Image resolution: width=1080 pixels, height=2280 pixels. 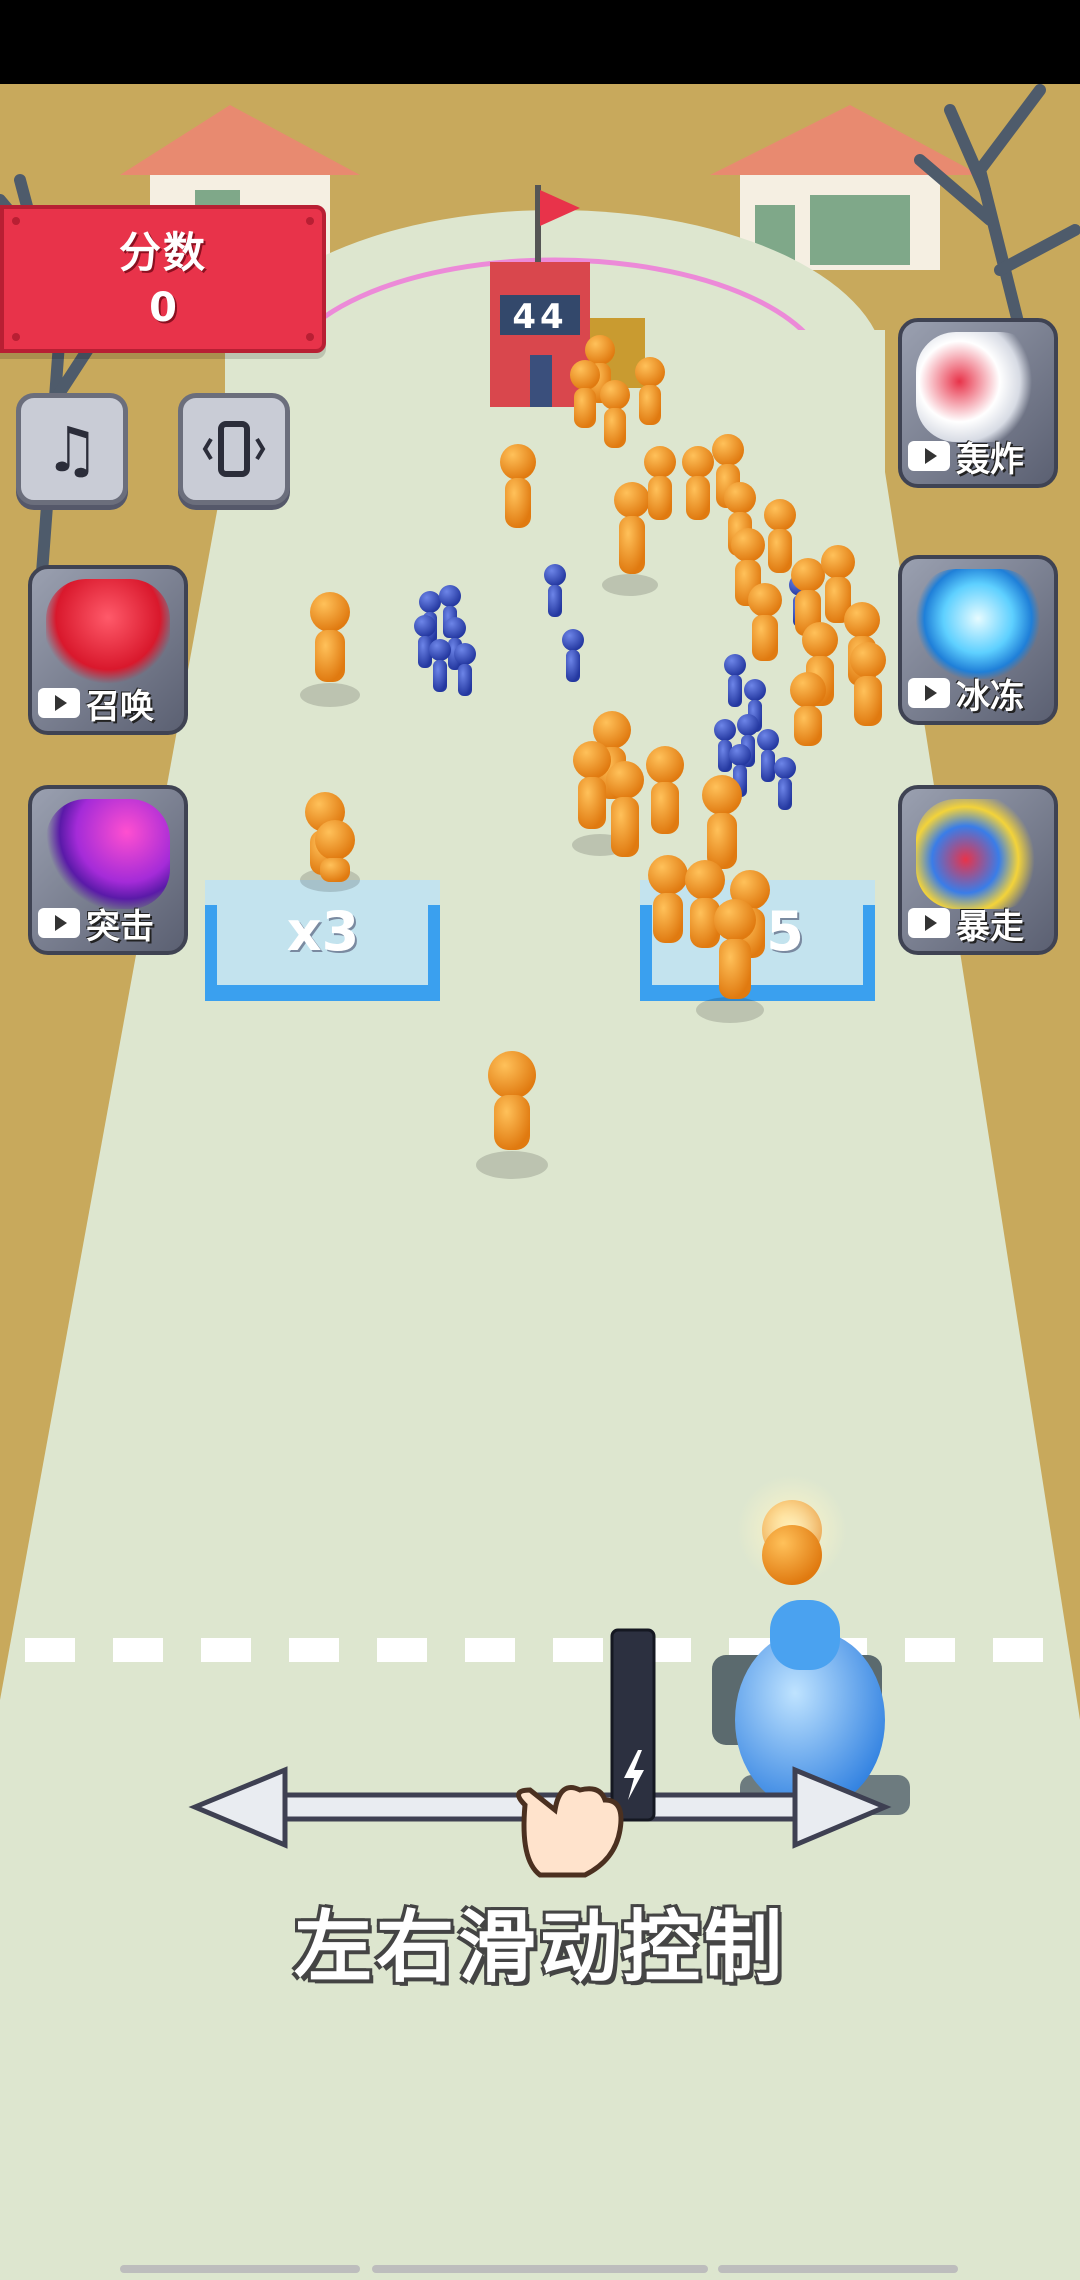 What do you see at coordinates (990, 926) in the screenshot?
I see `rampage-label: 暴走` at bounding box center [990, 926].